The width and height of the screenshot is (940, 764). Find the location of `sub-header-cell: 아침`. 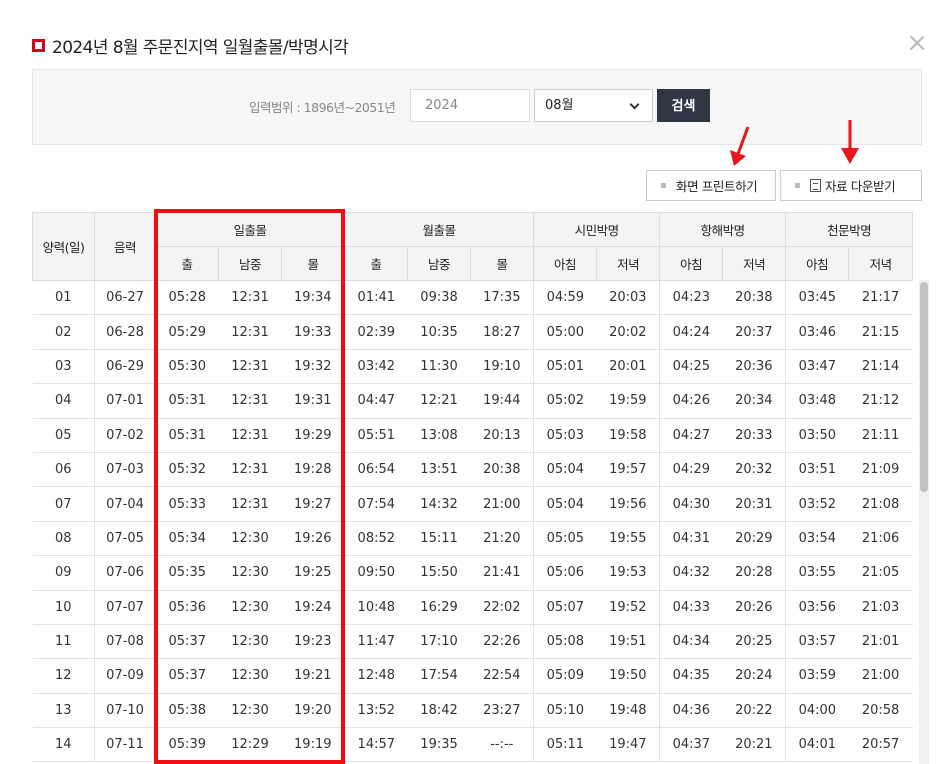

sub-header-cell: 아침 is located at coordinates (817, 263).